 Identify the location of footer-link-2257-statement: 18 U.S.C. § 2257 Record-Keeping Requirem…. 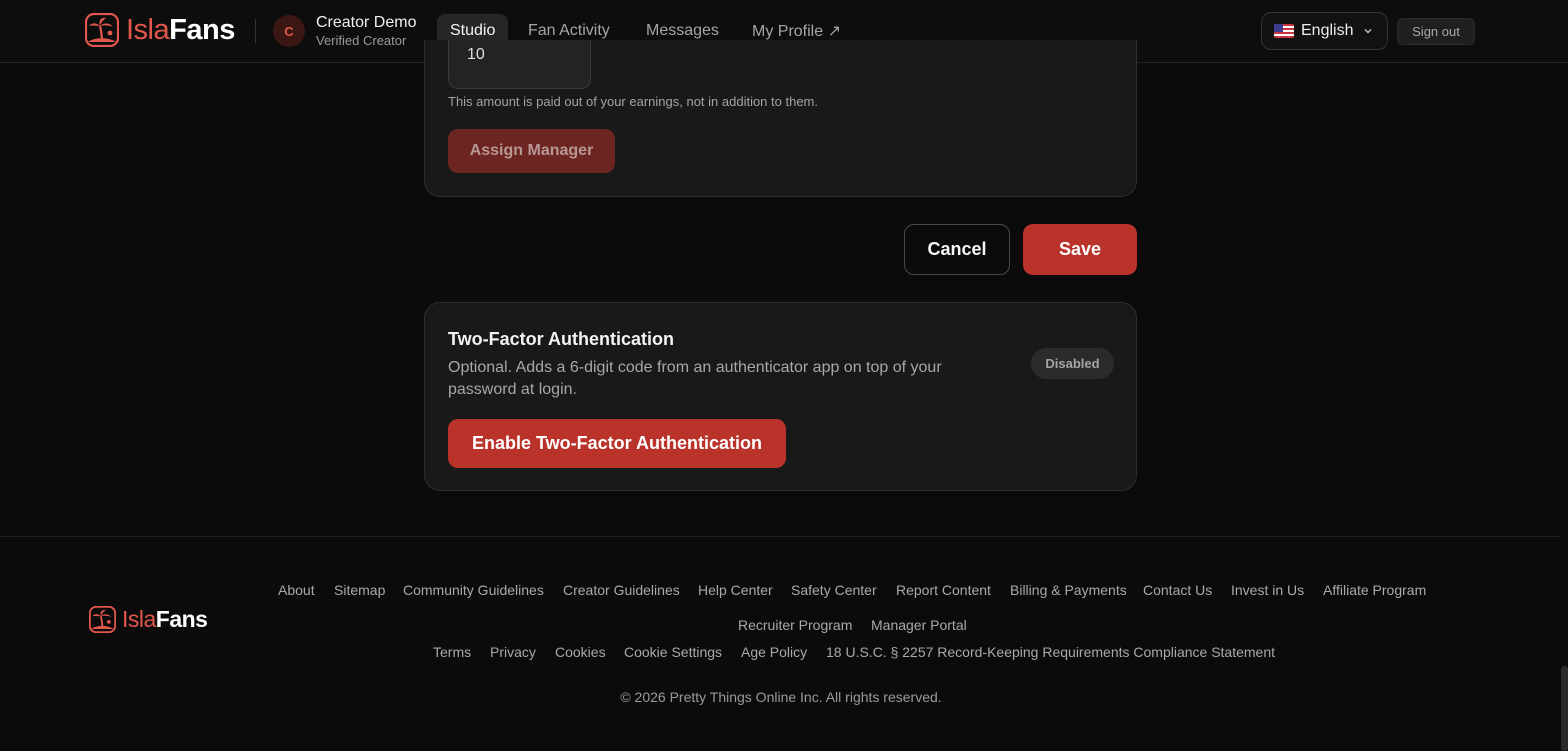
(1050, 652).